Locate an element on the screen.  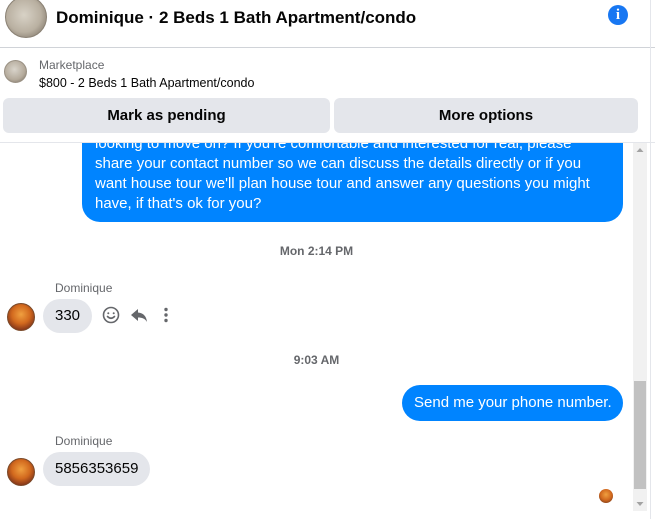
listing-title: $800 - 2 Beds 1 Bath Apartment/condo is located at coordinates (146, 83).